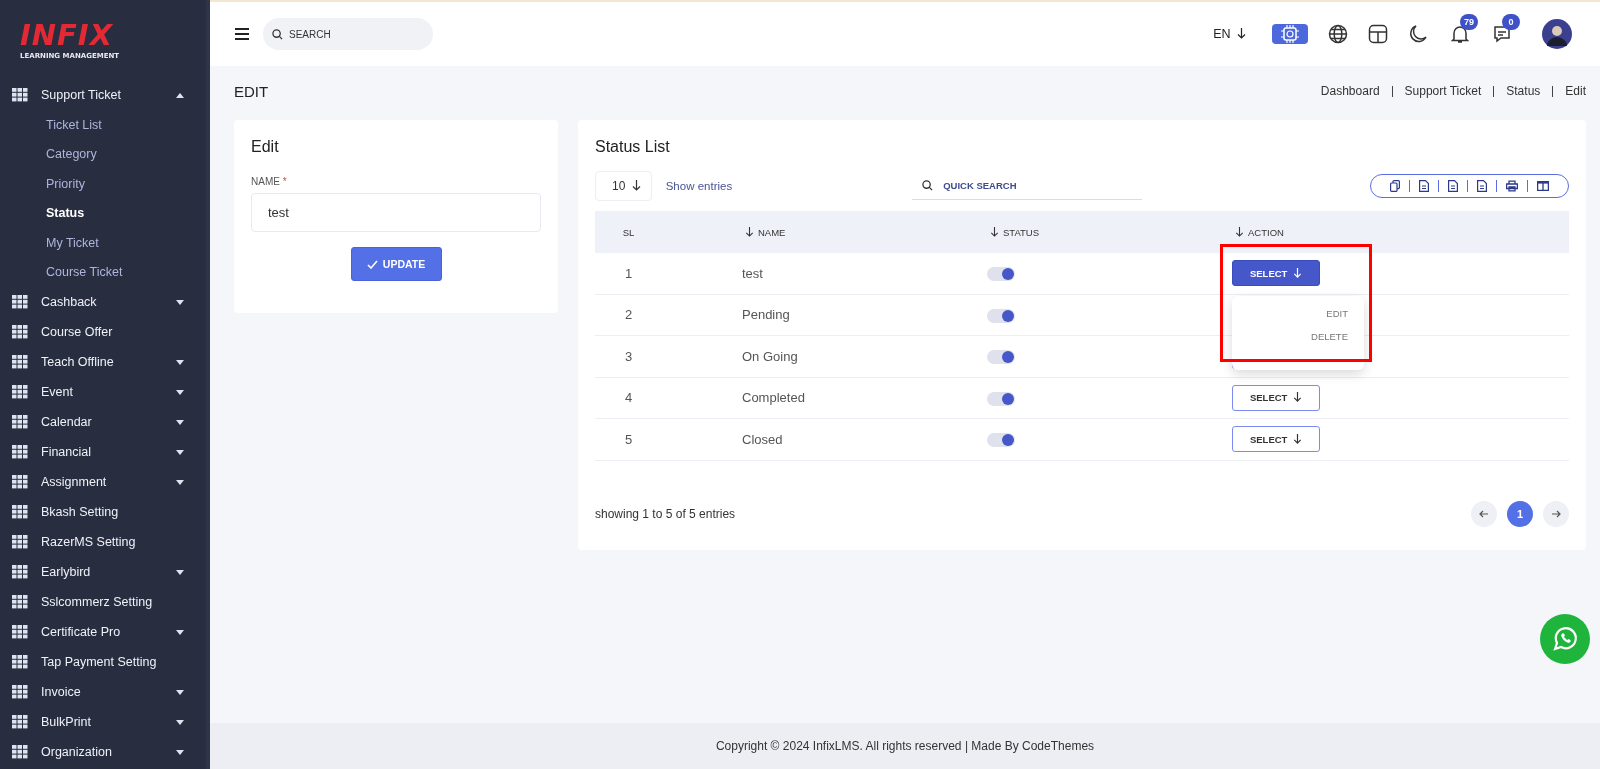  Describe the element at coordinates (774, 398) in the screenshot. I see `table-cell-text: Completed` at that location.